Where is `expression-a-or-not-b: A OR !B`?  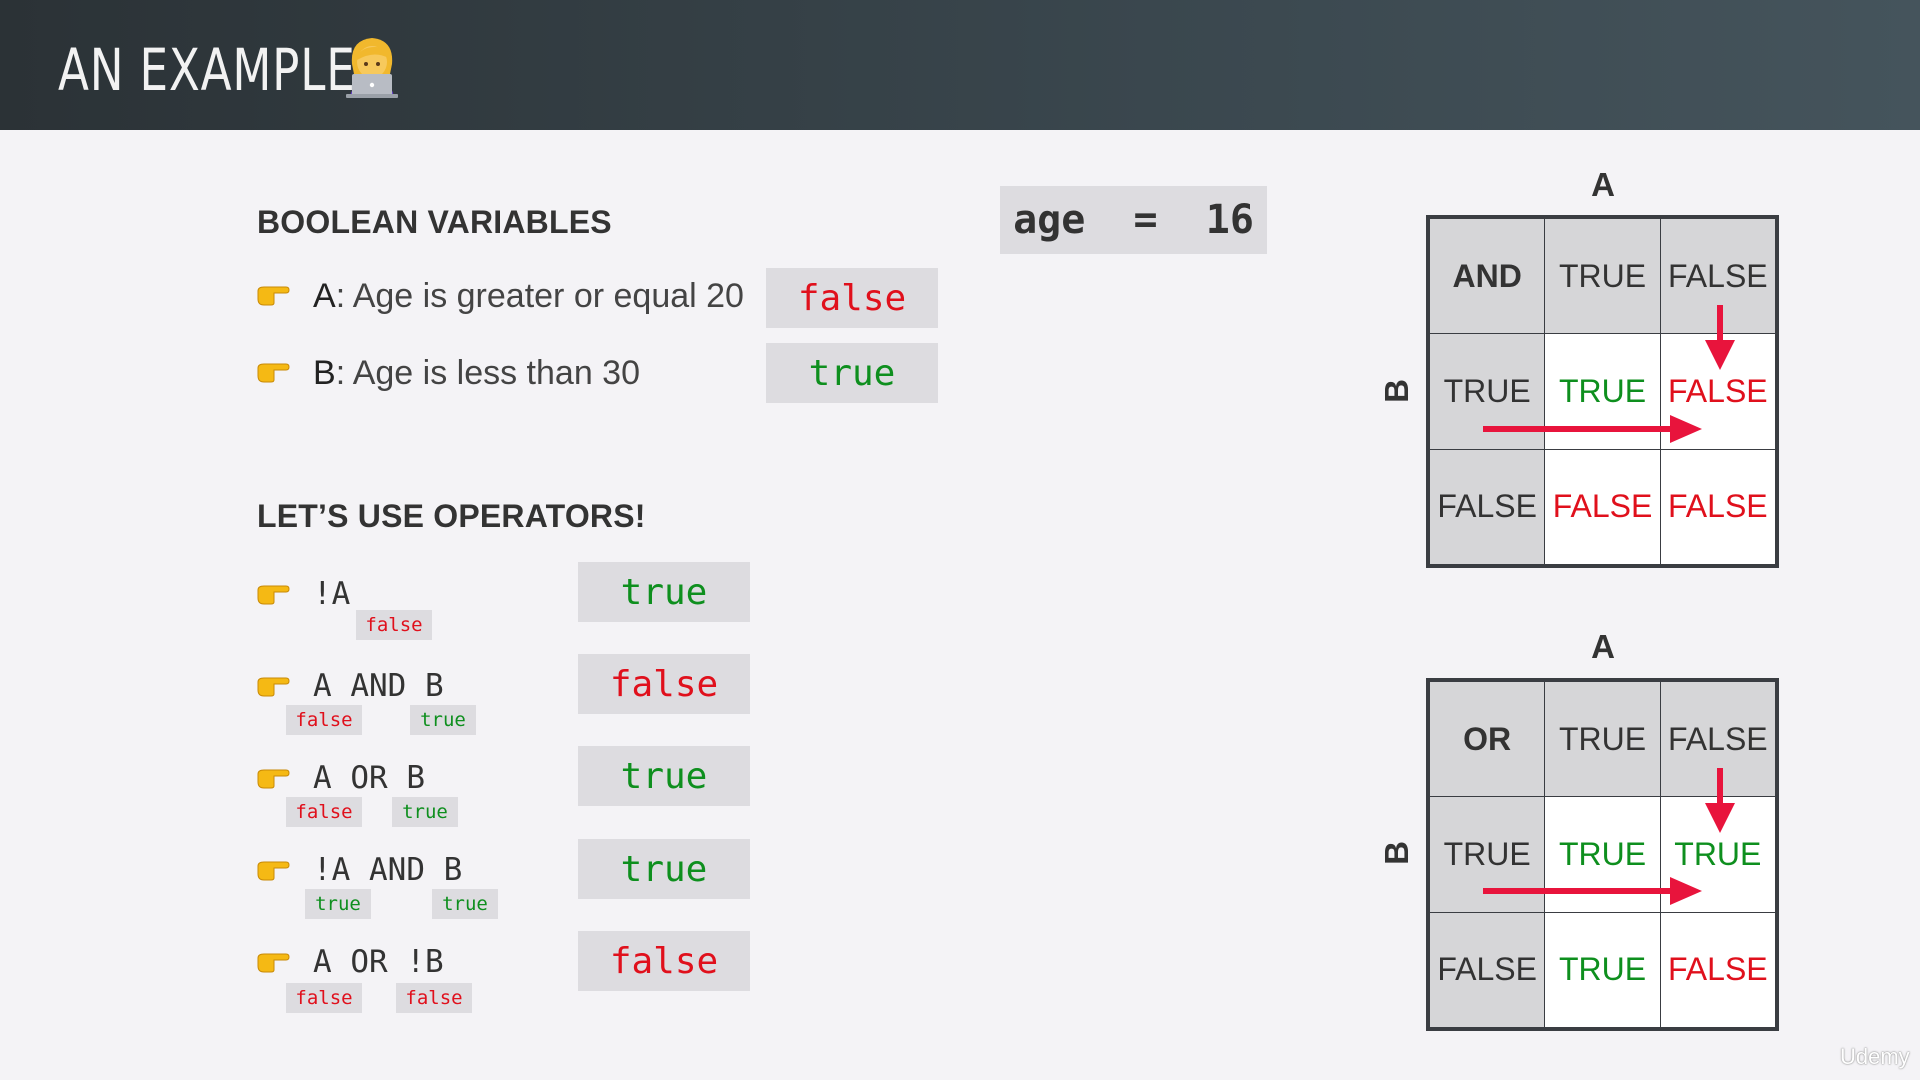
expression-a-or-not-b: A OR !B is located at coordinates (378, 962).